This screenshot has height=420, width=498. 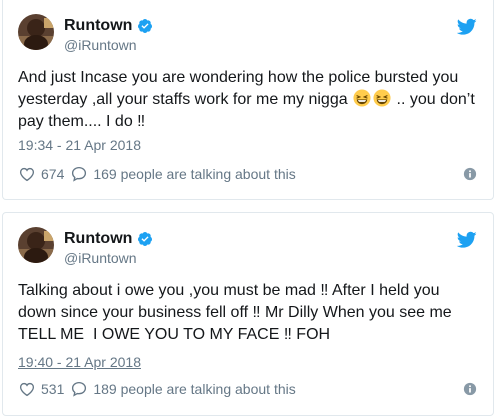 I want to click on tweet-actions: 531 189 people are talking about this, so click(x=157, y=389).